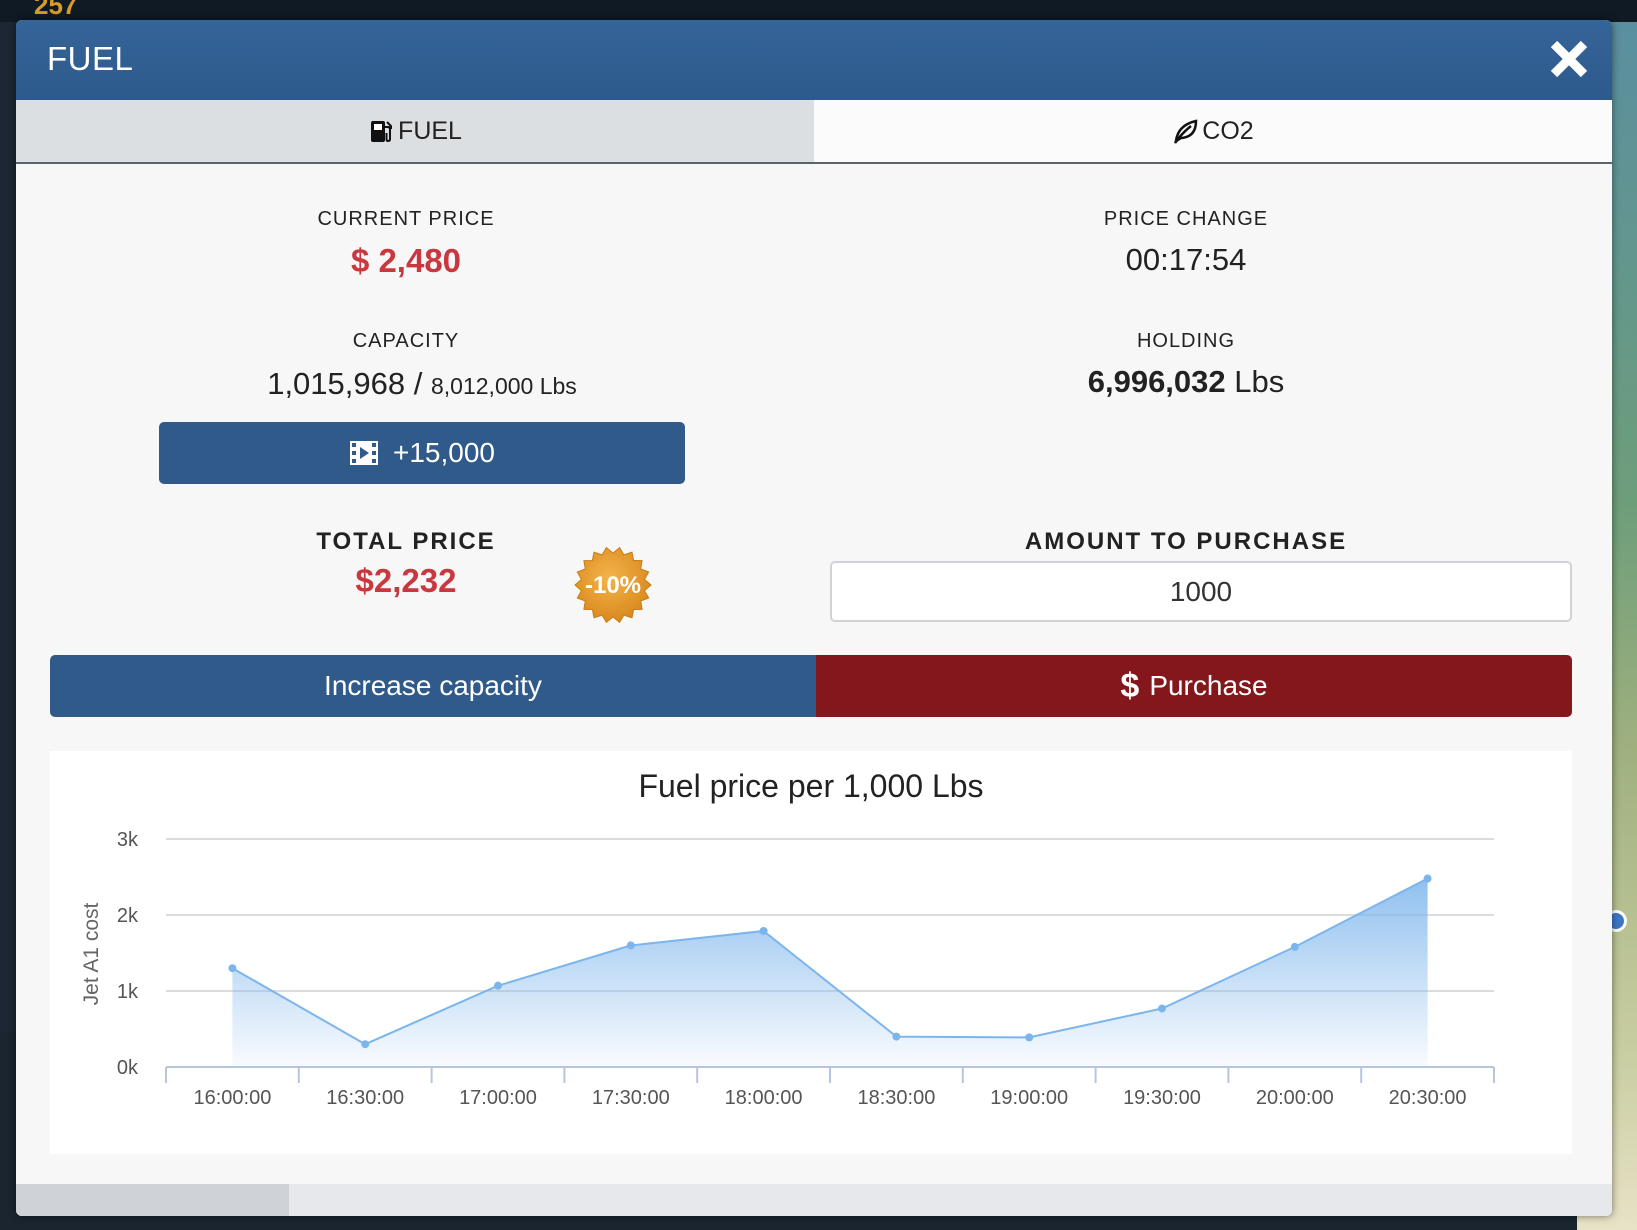 The image size is (1637, 1230). What do you see at coordinates (365, 1098) in the screenshot?
I see `chart-x-tick-label: 16:30:00` at bounding box center [365, 1098].